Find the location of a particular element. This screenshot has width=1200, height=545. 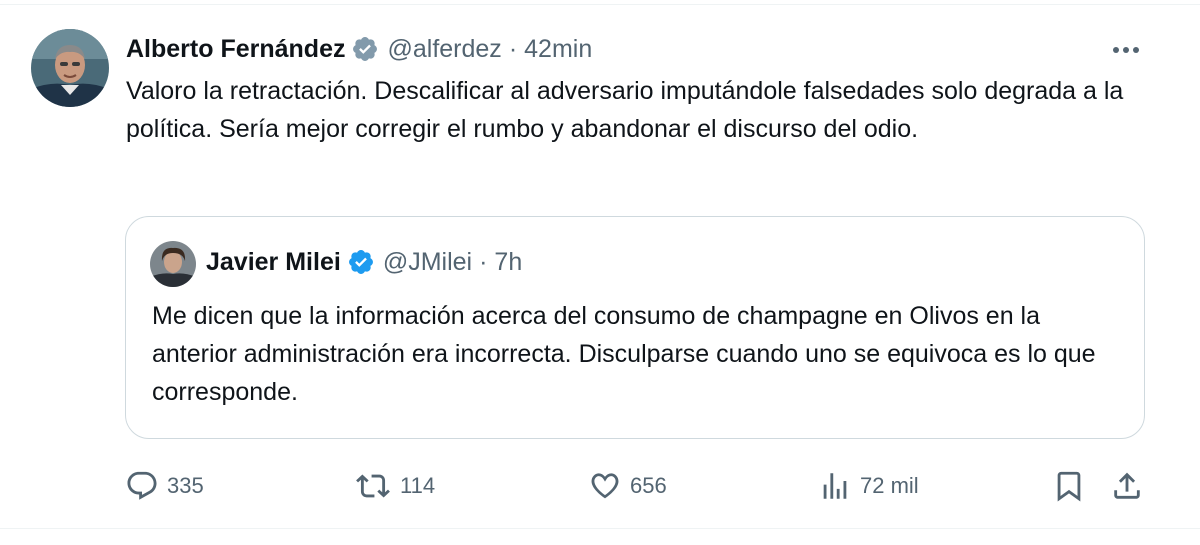

reply-icon is located at coordinates (142, 485).